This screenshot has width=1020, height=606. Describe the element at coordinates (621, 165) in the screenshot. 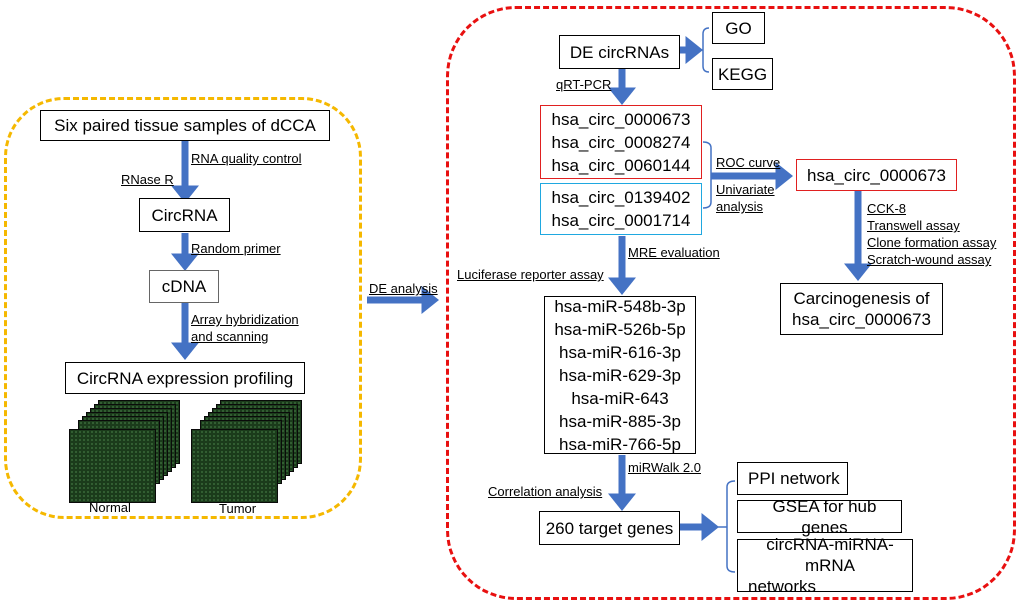

I see `circ-id: hsa_circ_0060144` at that location.